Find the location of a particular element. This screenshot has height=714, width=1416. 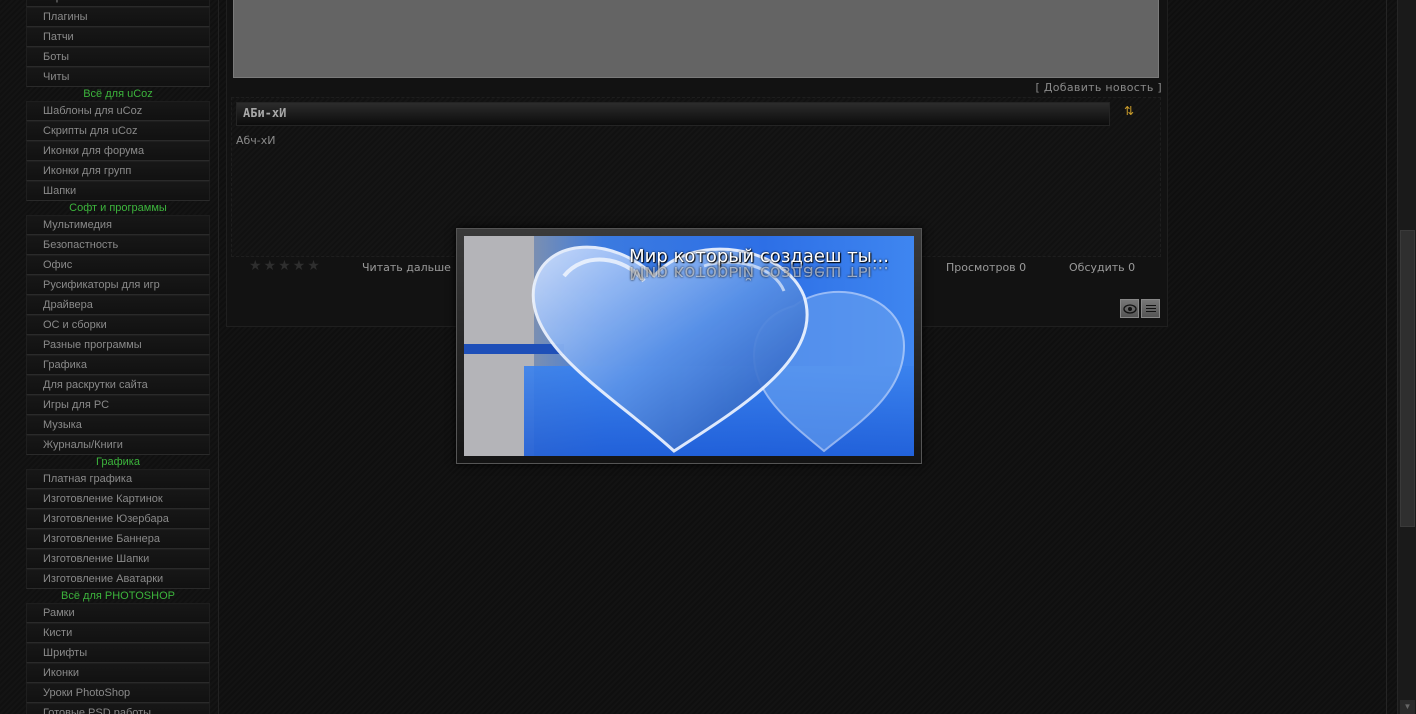

scrollbar: ▼ is located at coordinates (1406, 357).